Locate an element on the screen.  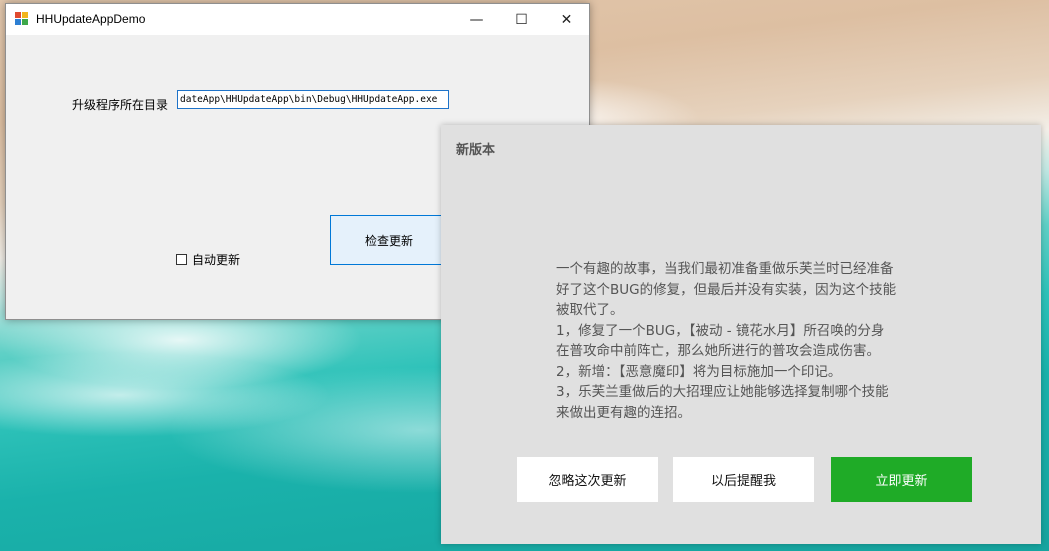
minimize-icon: — is located at coordinates (476, 19).